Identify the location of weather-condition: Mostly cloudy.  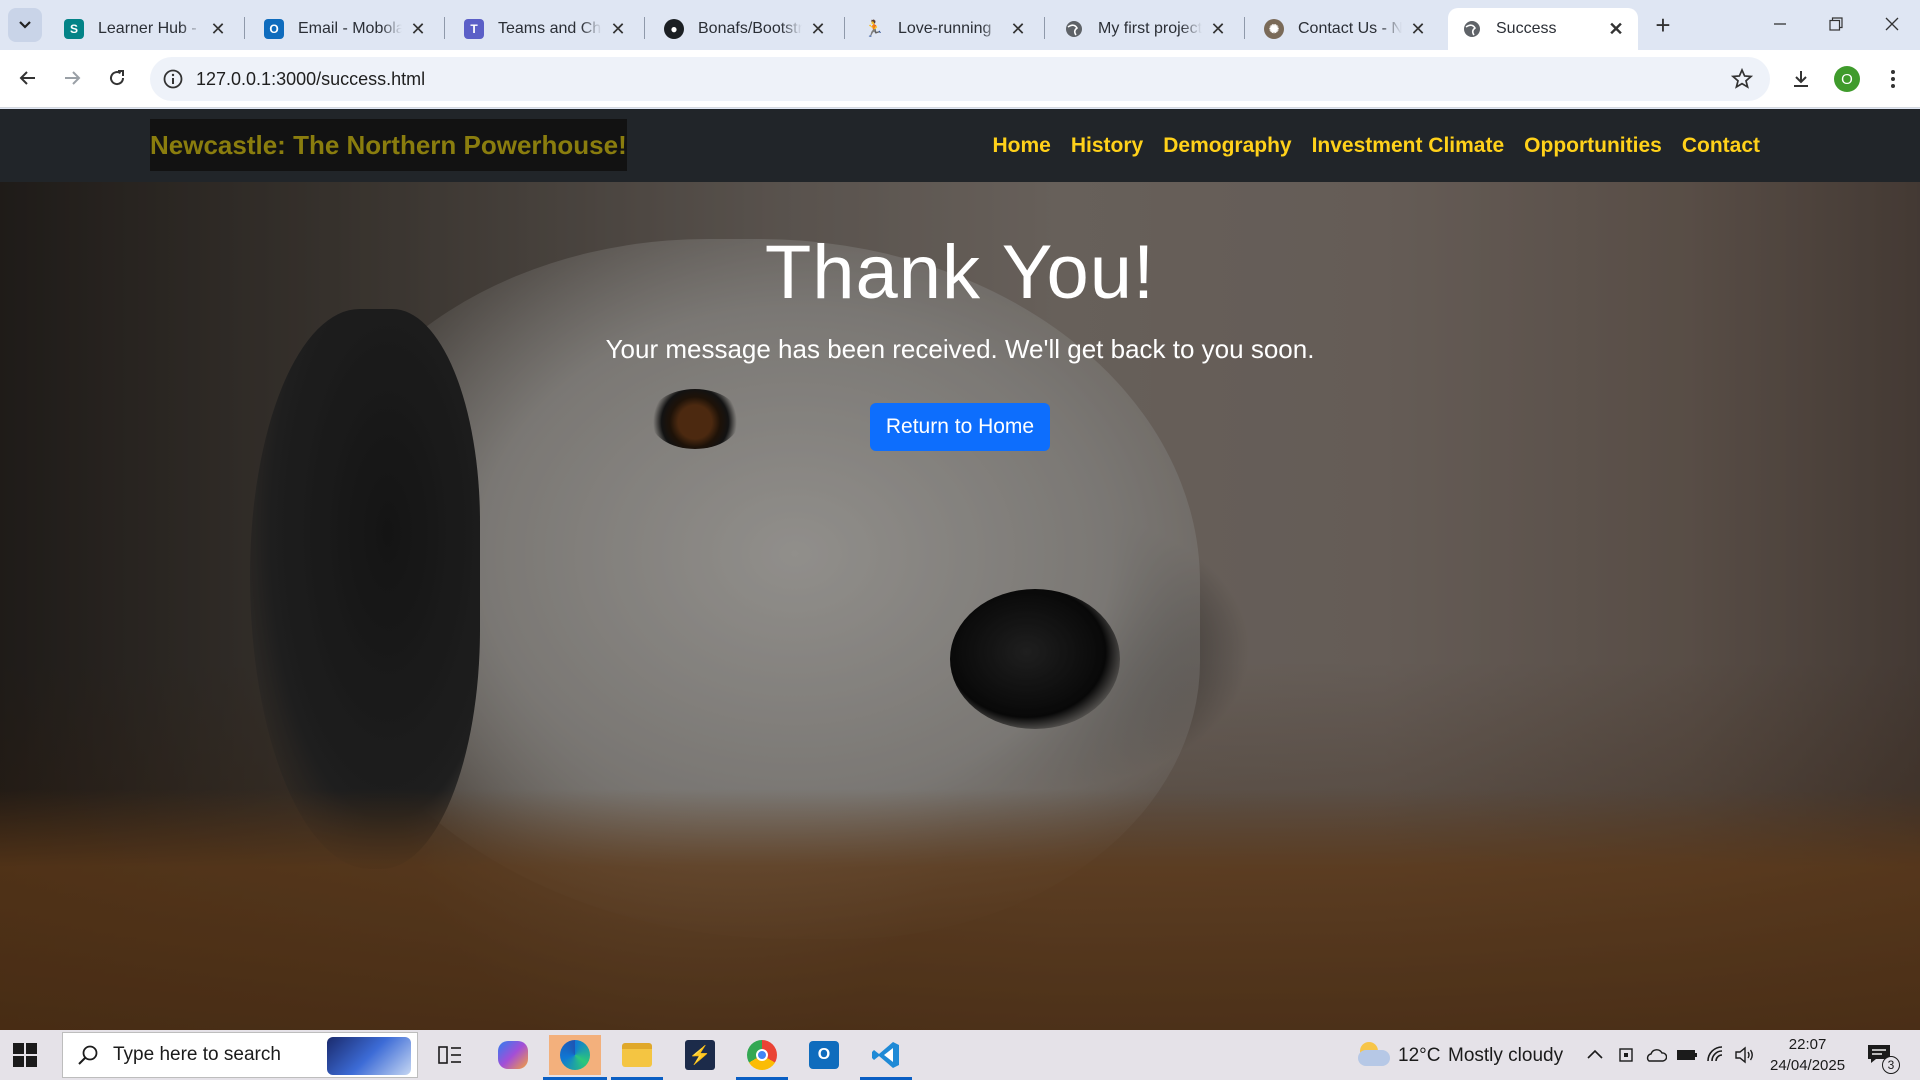
(1505, 1056).